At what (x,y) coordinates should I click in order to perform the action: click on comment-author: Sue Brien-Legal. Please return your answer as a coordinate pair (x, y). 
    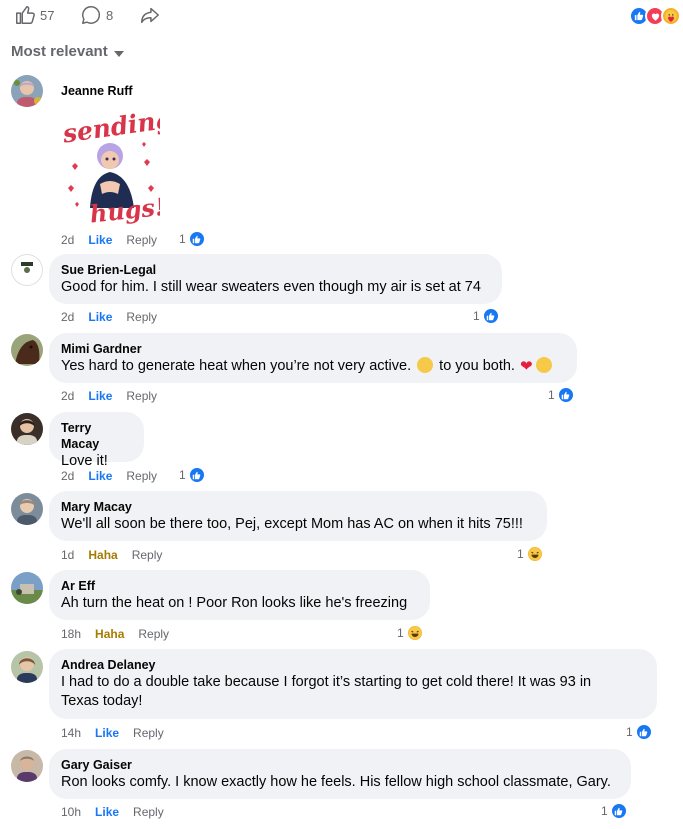
    Looking at the image, I should click on (275, 270).